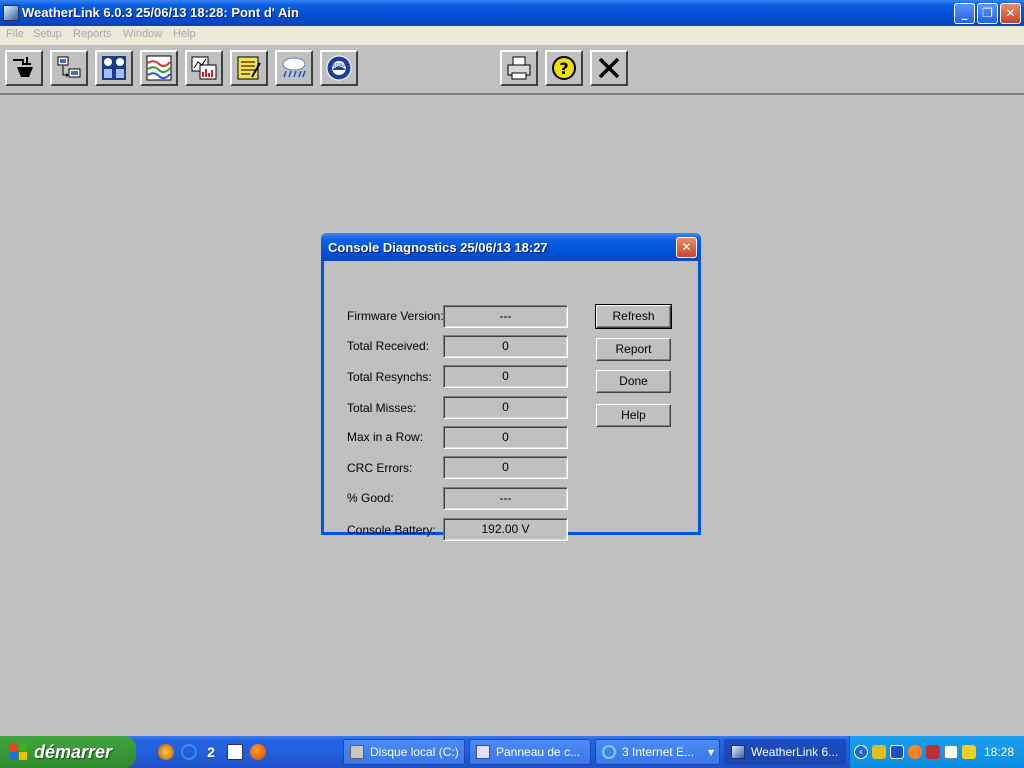 This screenshot has height=768, width=1024. I want to click on menu-help: Help, so click(184, 34).